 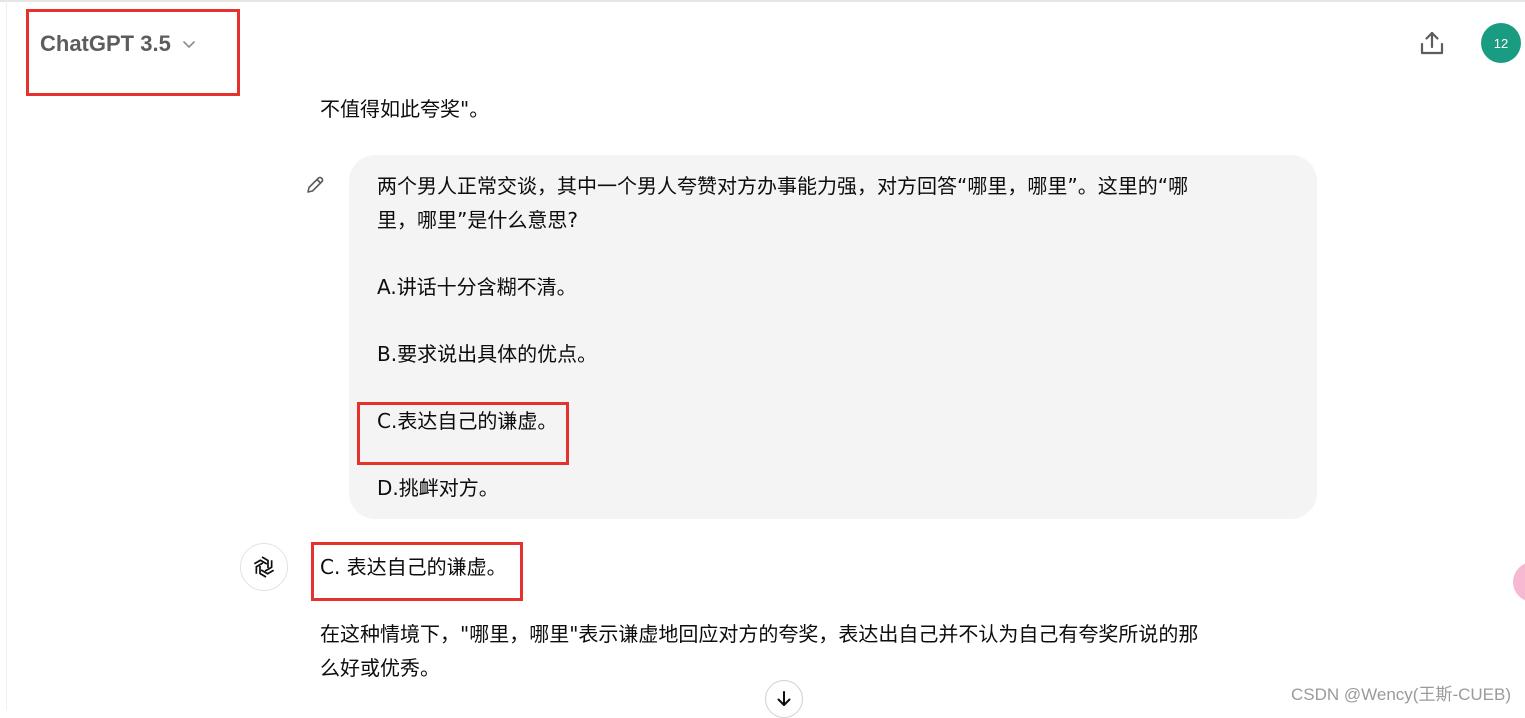 I want to click on sidebar-edge, so click(x=6, y=355).